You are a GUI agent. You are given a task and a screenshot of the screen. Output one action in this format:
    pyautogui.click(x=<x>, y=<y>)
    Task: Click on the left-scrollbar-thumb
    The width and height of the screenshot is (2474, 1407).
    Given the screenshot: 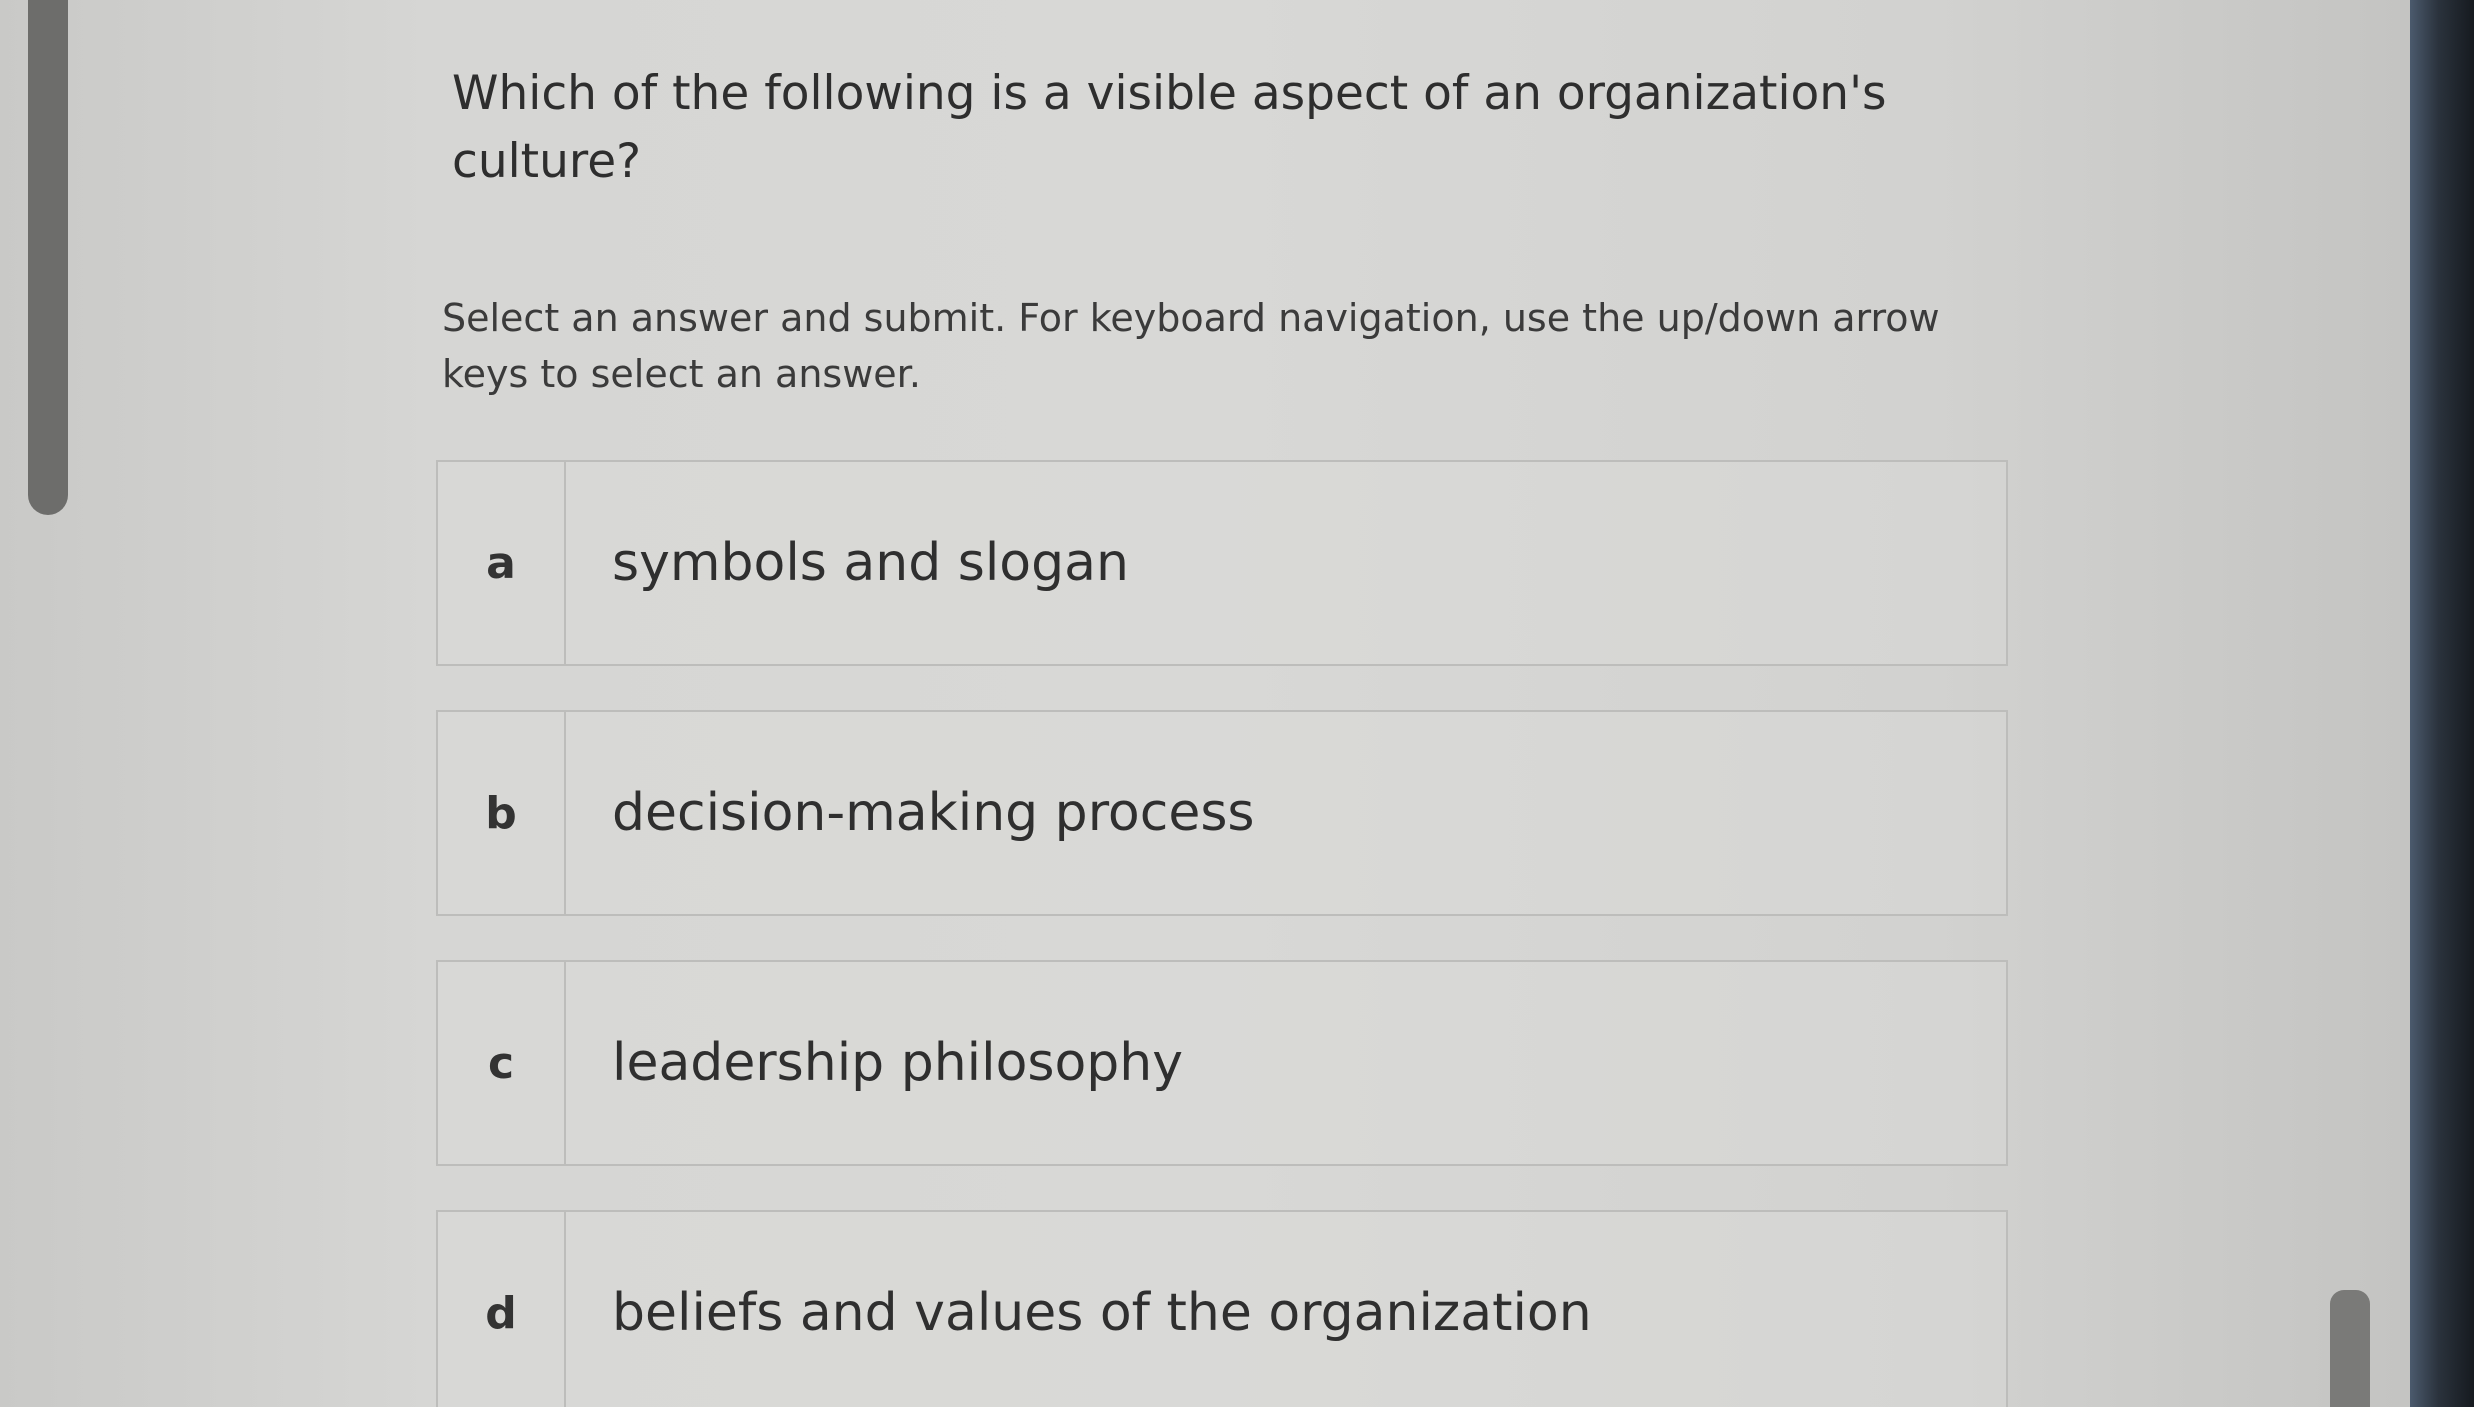 What is the action you would take?
    pyautogui.click(x=48, y=257)
    